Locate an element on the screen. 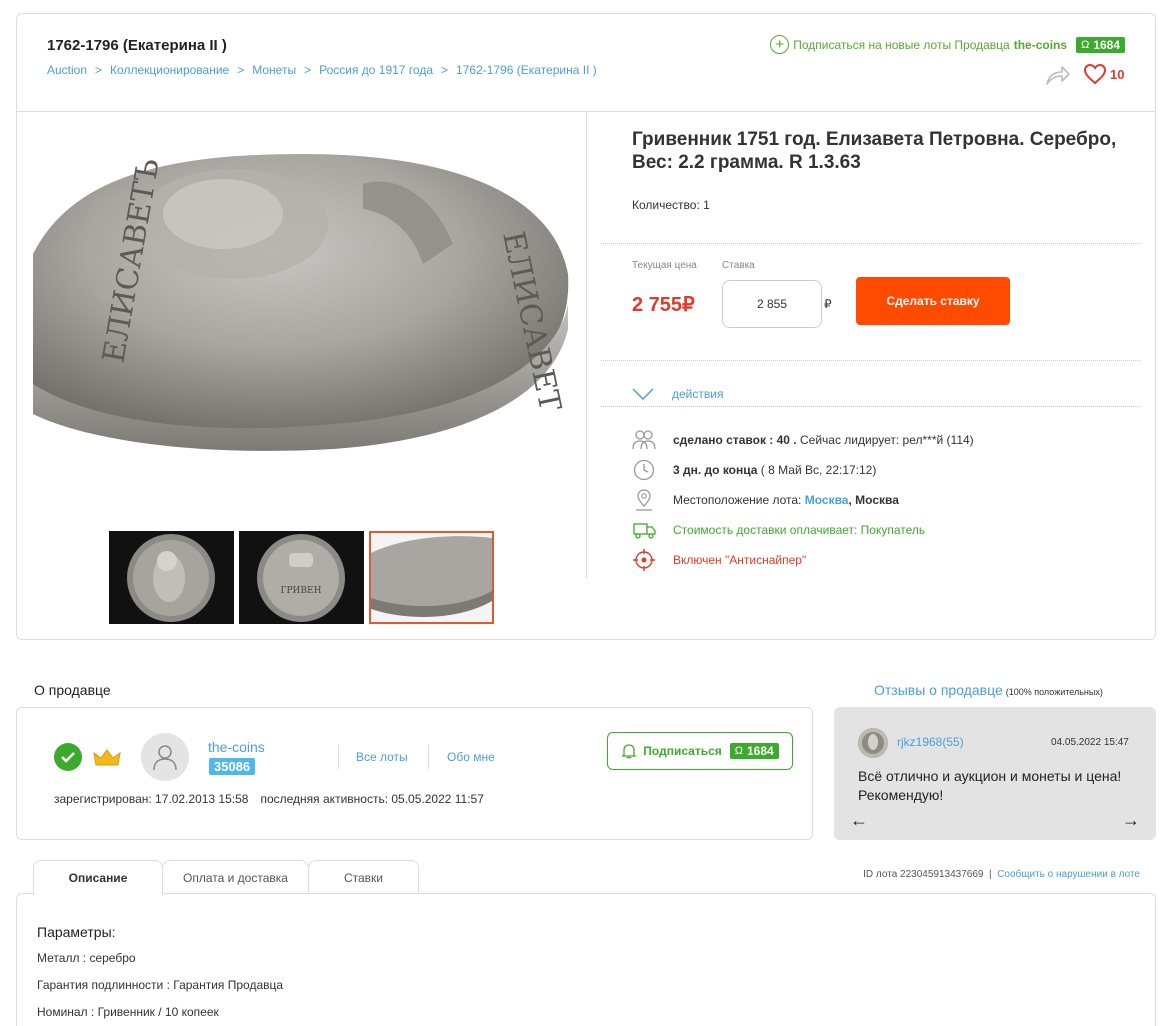 Image resolution: width=1171 pixels, height=1026 pixels. current-price: 2 755₽ is located at coordinates (663, 305).